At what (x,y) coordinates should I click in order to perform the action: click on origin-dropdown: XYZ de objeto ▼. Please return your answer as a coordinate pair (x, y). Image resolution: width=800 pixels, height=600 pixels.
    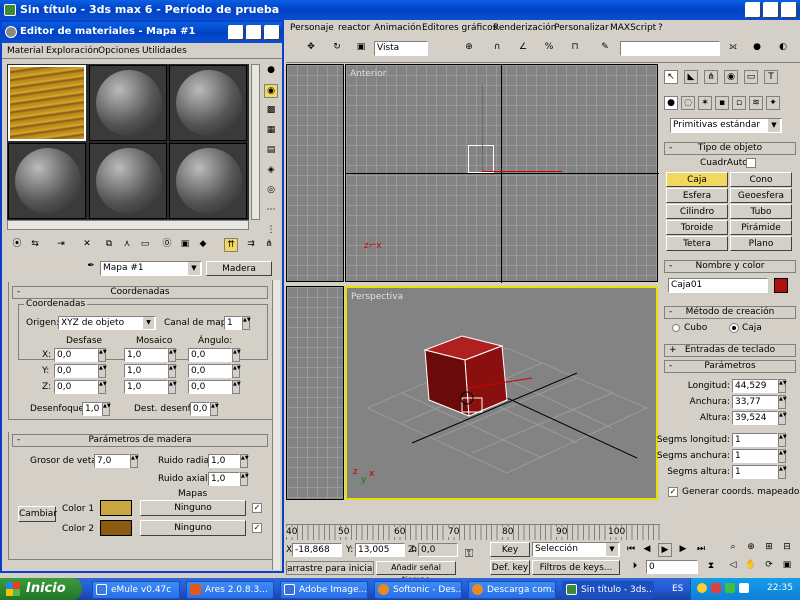
    Looking at the image, I should click on (107, 323).